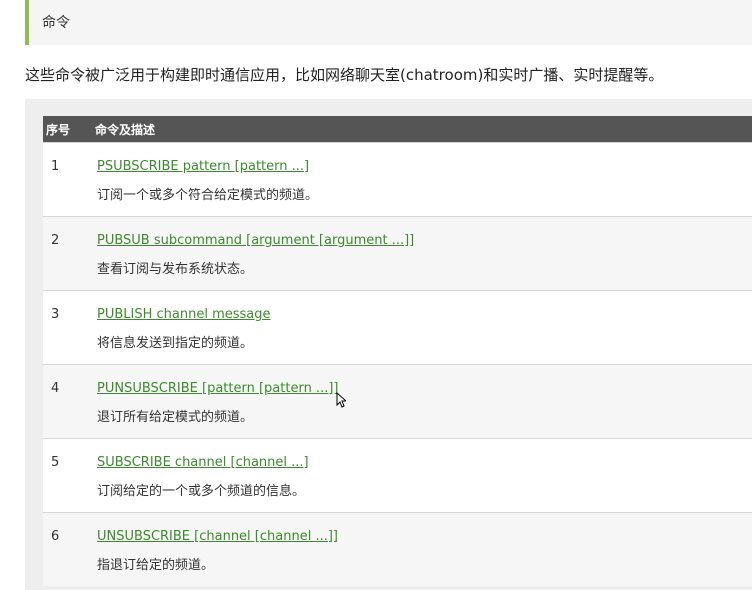 This screenshot has height=590, width=752. Describe the element at coordinates (424, 314) in the screenshot. I see `command-link-publish: PUBLISH channel message` at that location.